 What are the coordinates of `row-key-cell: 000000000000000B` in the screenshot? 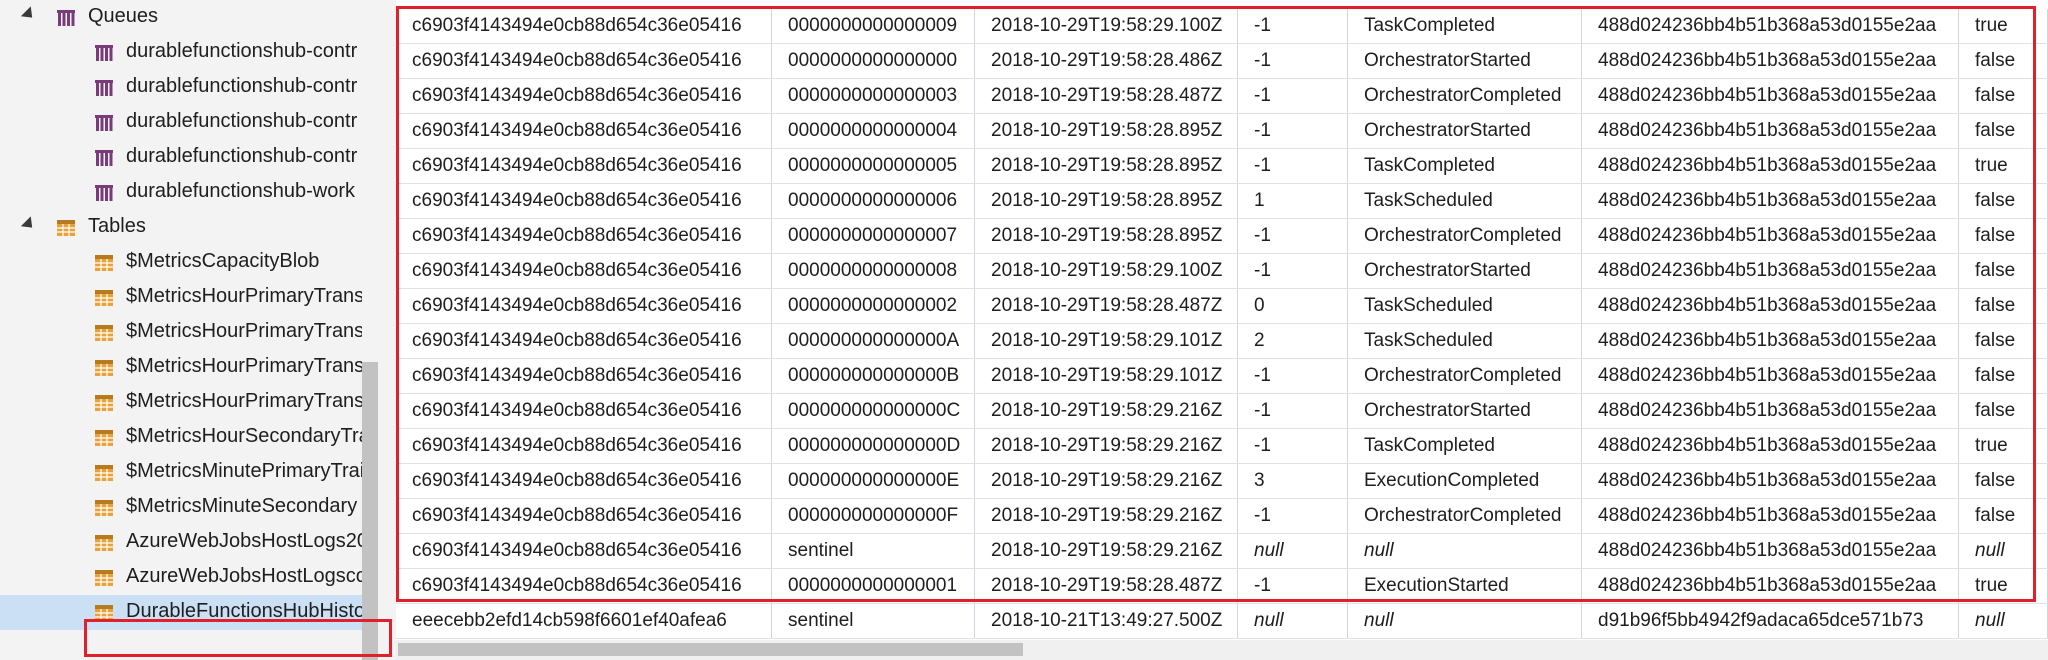 It's located at (873, 376).